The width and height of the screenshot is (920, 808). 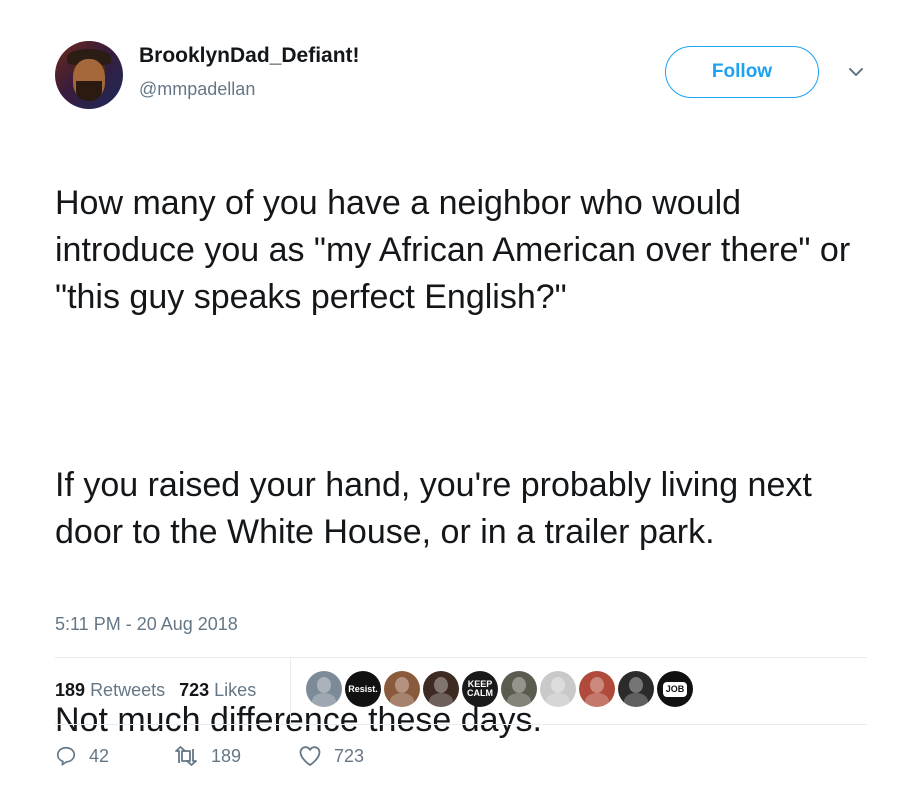 I want to click on retweets-stat: 189 Retweets, so click(x=110, y=690).